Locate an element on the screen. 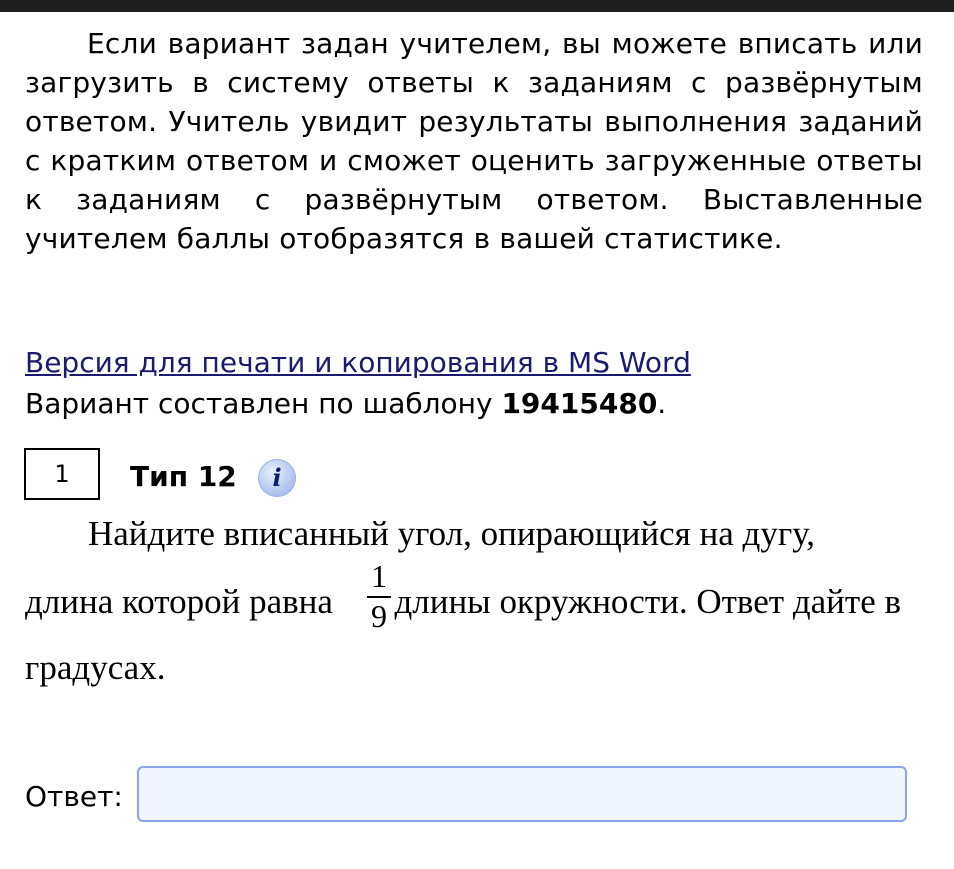 The width and height of the screenshot is (954, 869). info-icon-glyph: i is located at coordinates (277, 477).